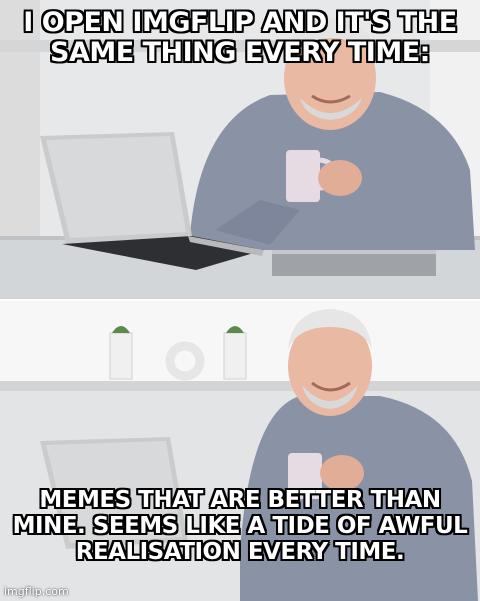  Describe the element at coordinates (303, 176) in the screenshot. I see `mug` at that location.